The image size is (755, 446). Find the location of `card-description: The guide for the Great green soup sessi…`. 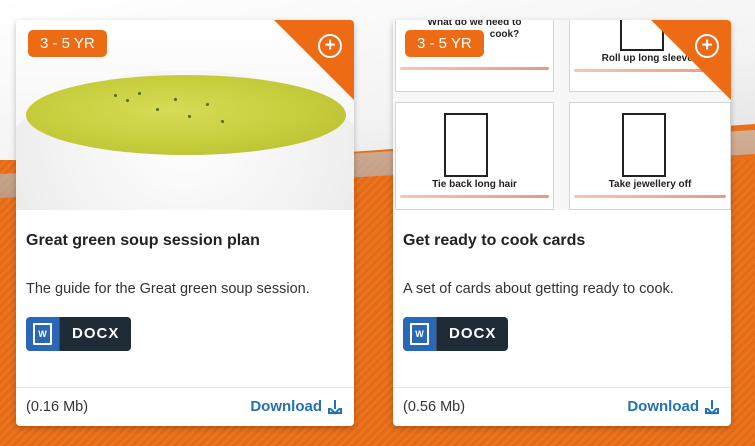

card-description: The guide for the Great green soup sessi… is located at coordinates (168, 289).